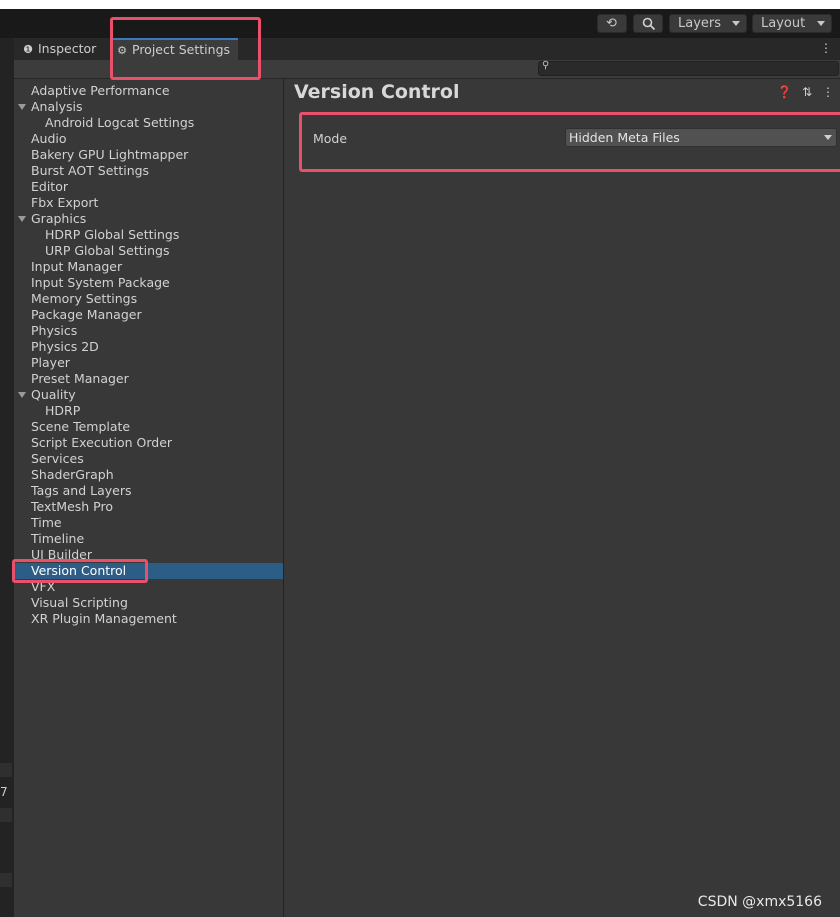 Image resolution: width=840 pixels, height=917 pixels. Describe the element at coordinates (148, 619) in the screenshot. I see `sidebar-item: XR Plugin Management` at that location.